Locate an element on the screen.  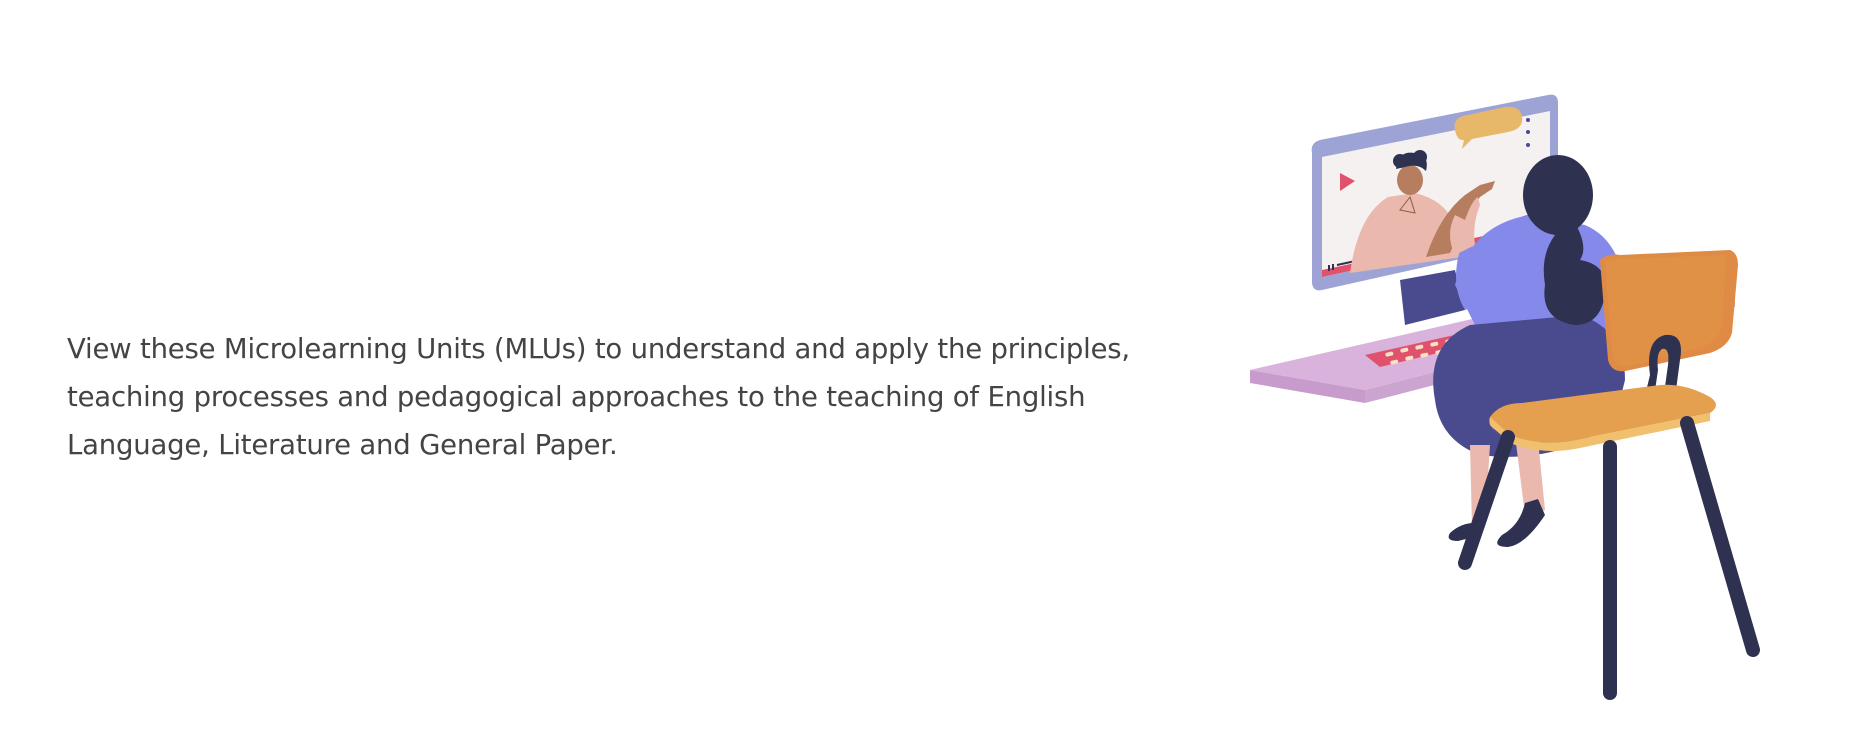
head is located at coordinates (1558, 195).